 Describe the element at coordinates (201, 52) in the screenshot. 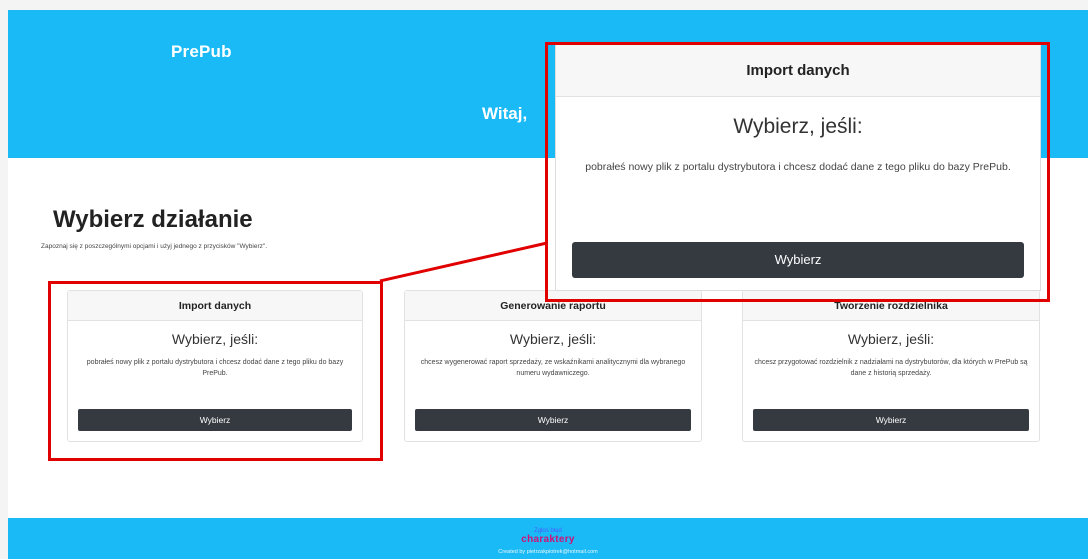

I see `brand-logo: PrePub` at that location.